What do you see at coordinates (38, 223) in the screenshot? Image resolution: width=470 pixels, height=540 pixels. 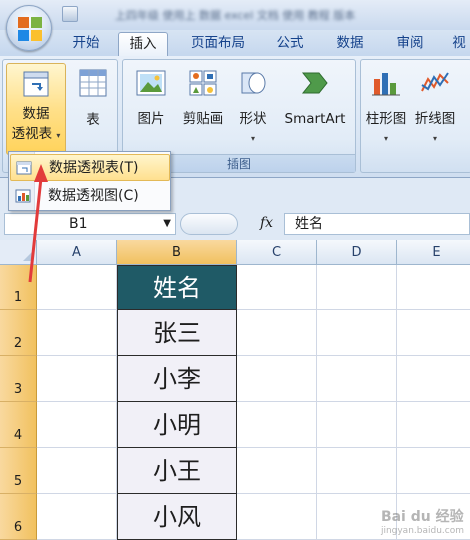 I see `annotation-arrow` at bounding box center [38, 223].